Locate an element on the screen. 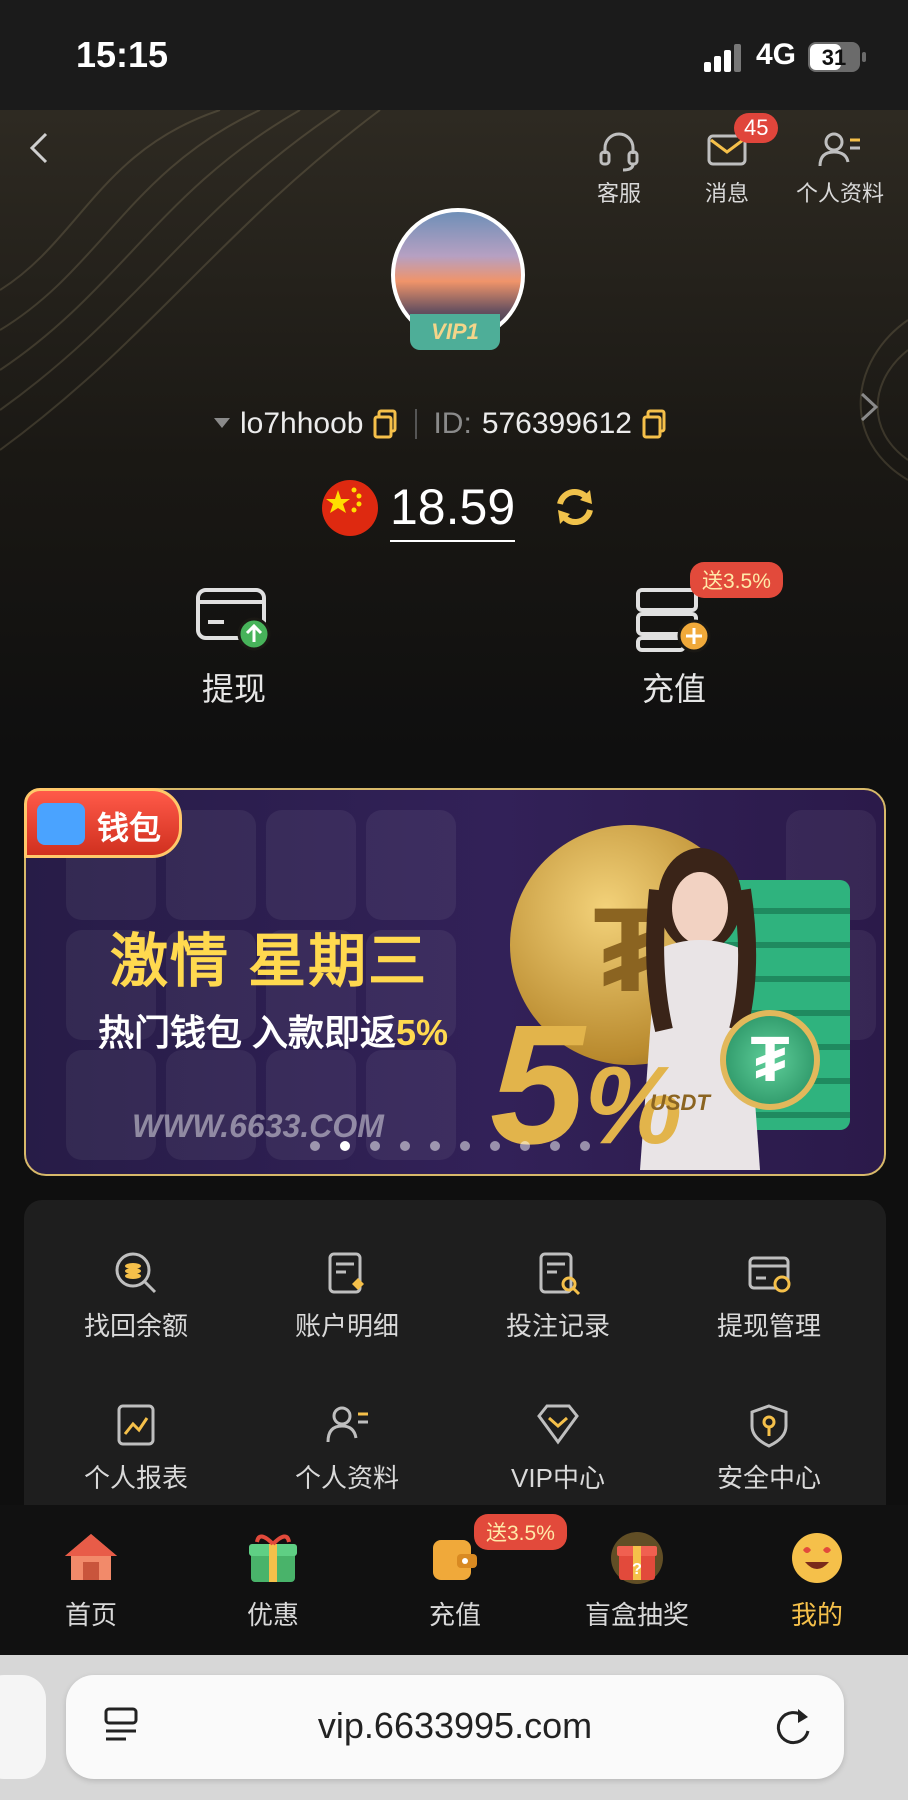  caret-down-icon is located at coordinates (222, 424).